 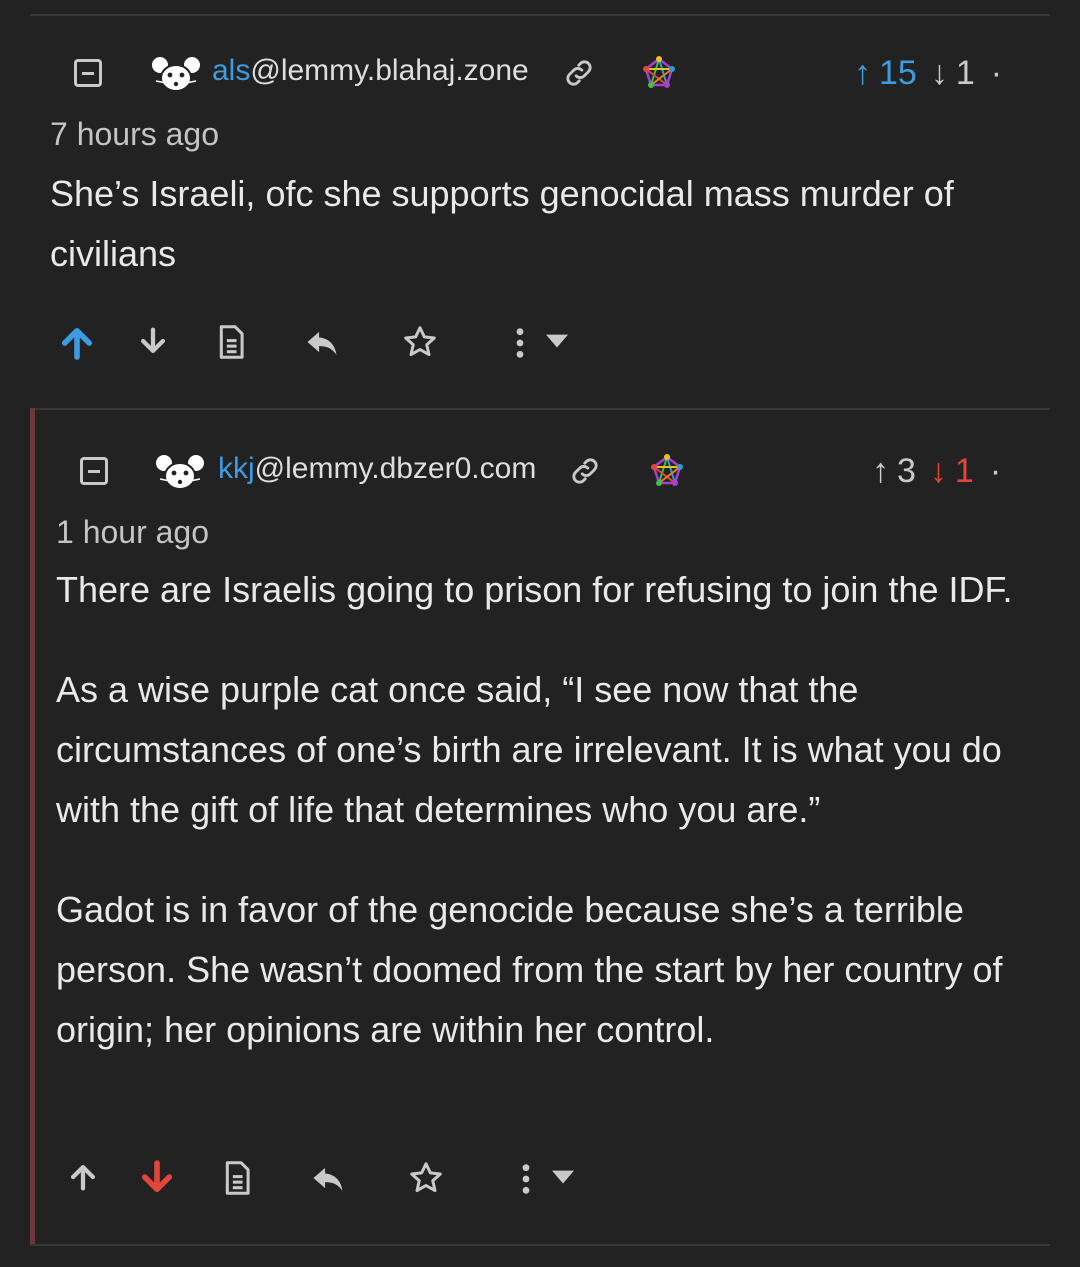 I want to click on instance-label: @lemmy.dbzer0.com, so click(x=395, y=468).